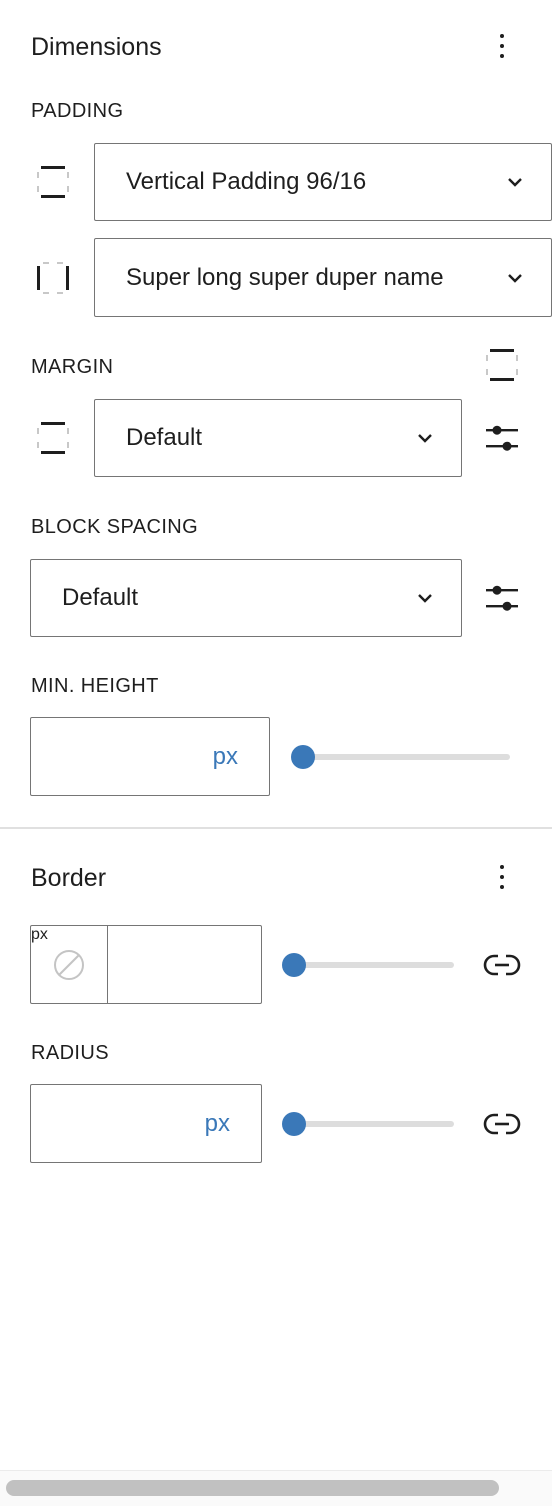  Describe the element at coordinates (146, 964) in the screenshot. I see `border-width-control: px` at that location.